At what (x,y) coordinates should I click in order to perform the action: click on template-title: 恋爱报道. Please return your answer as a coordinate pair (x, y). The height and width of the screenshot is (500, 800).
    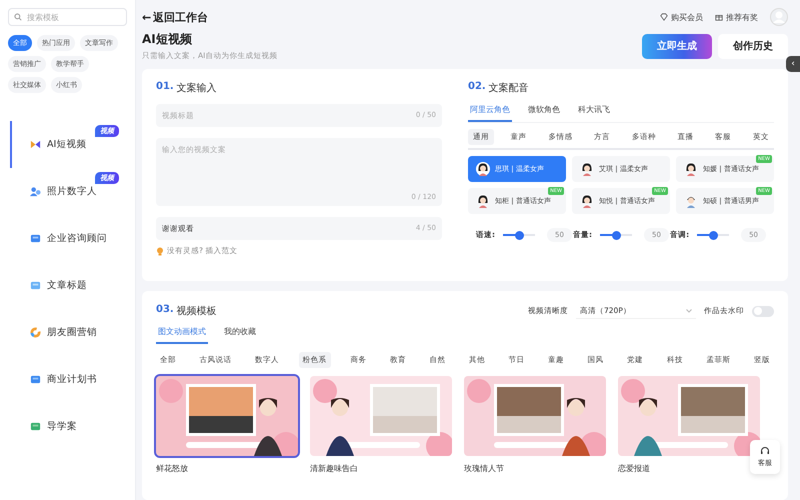
    Looking at the image, I should click on (634, 468).